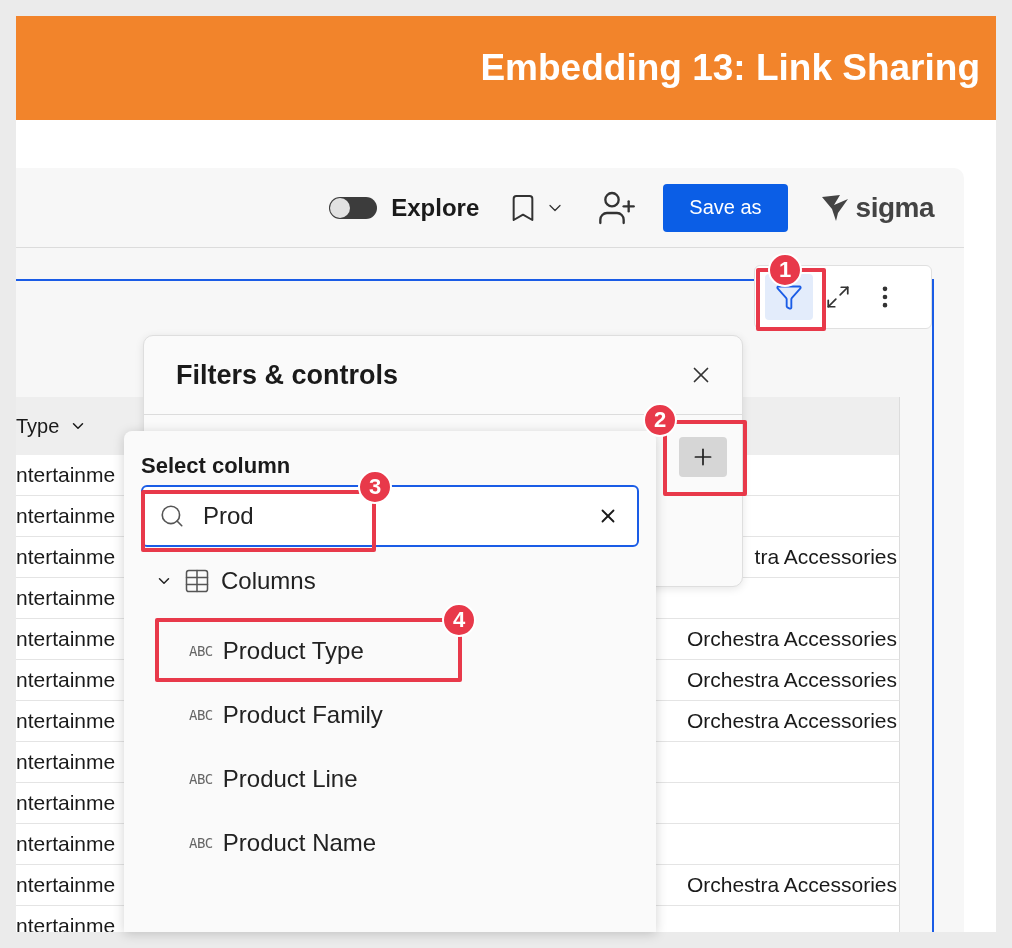  What do you see at coordinates (838, 297) in the screenshot?
I see `expand-icon` at bounding box center [838, 297].